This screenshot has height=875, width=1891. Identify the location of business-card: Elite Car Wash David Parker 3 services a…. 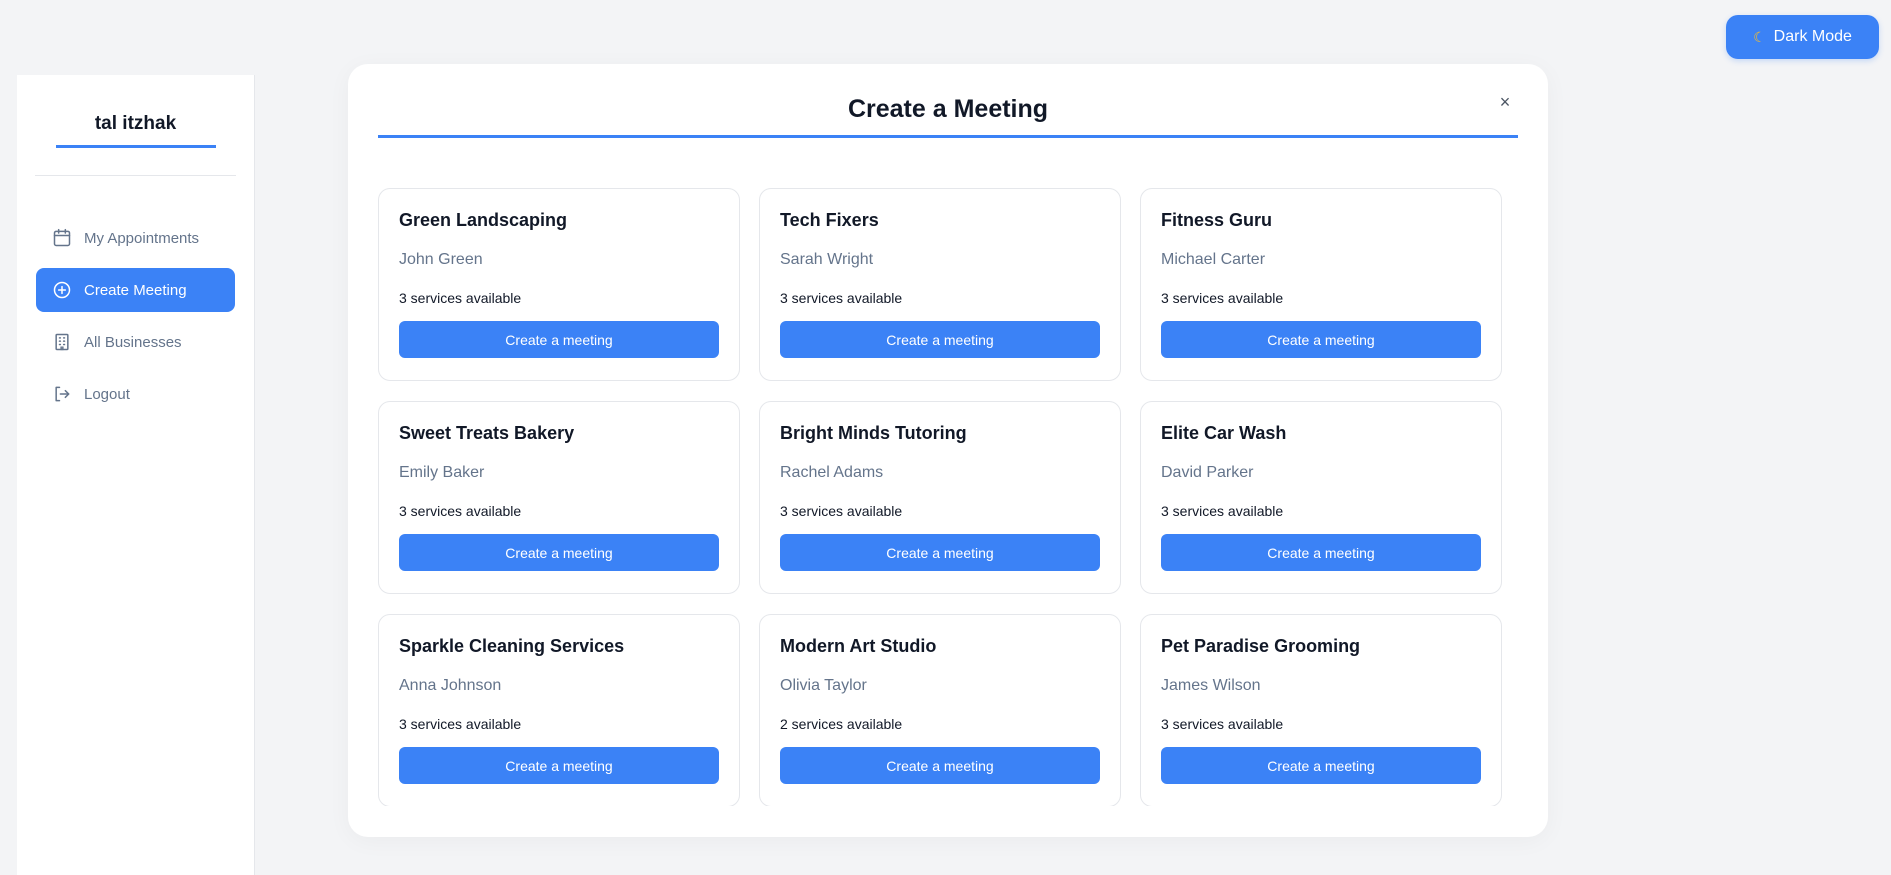
(1321, 497).